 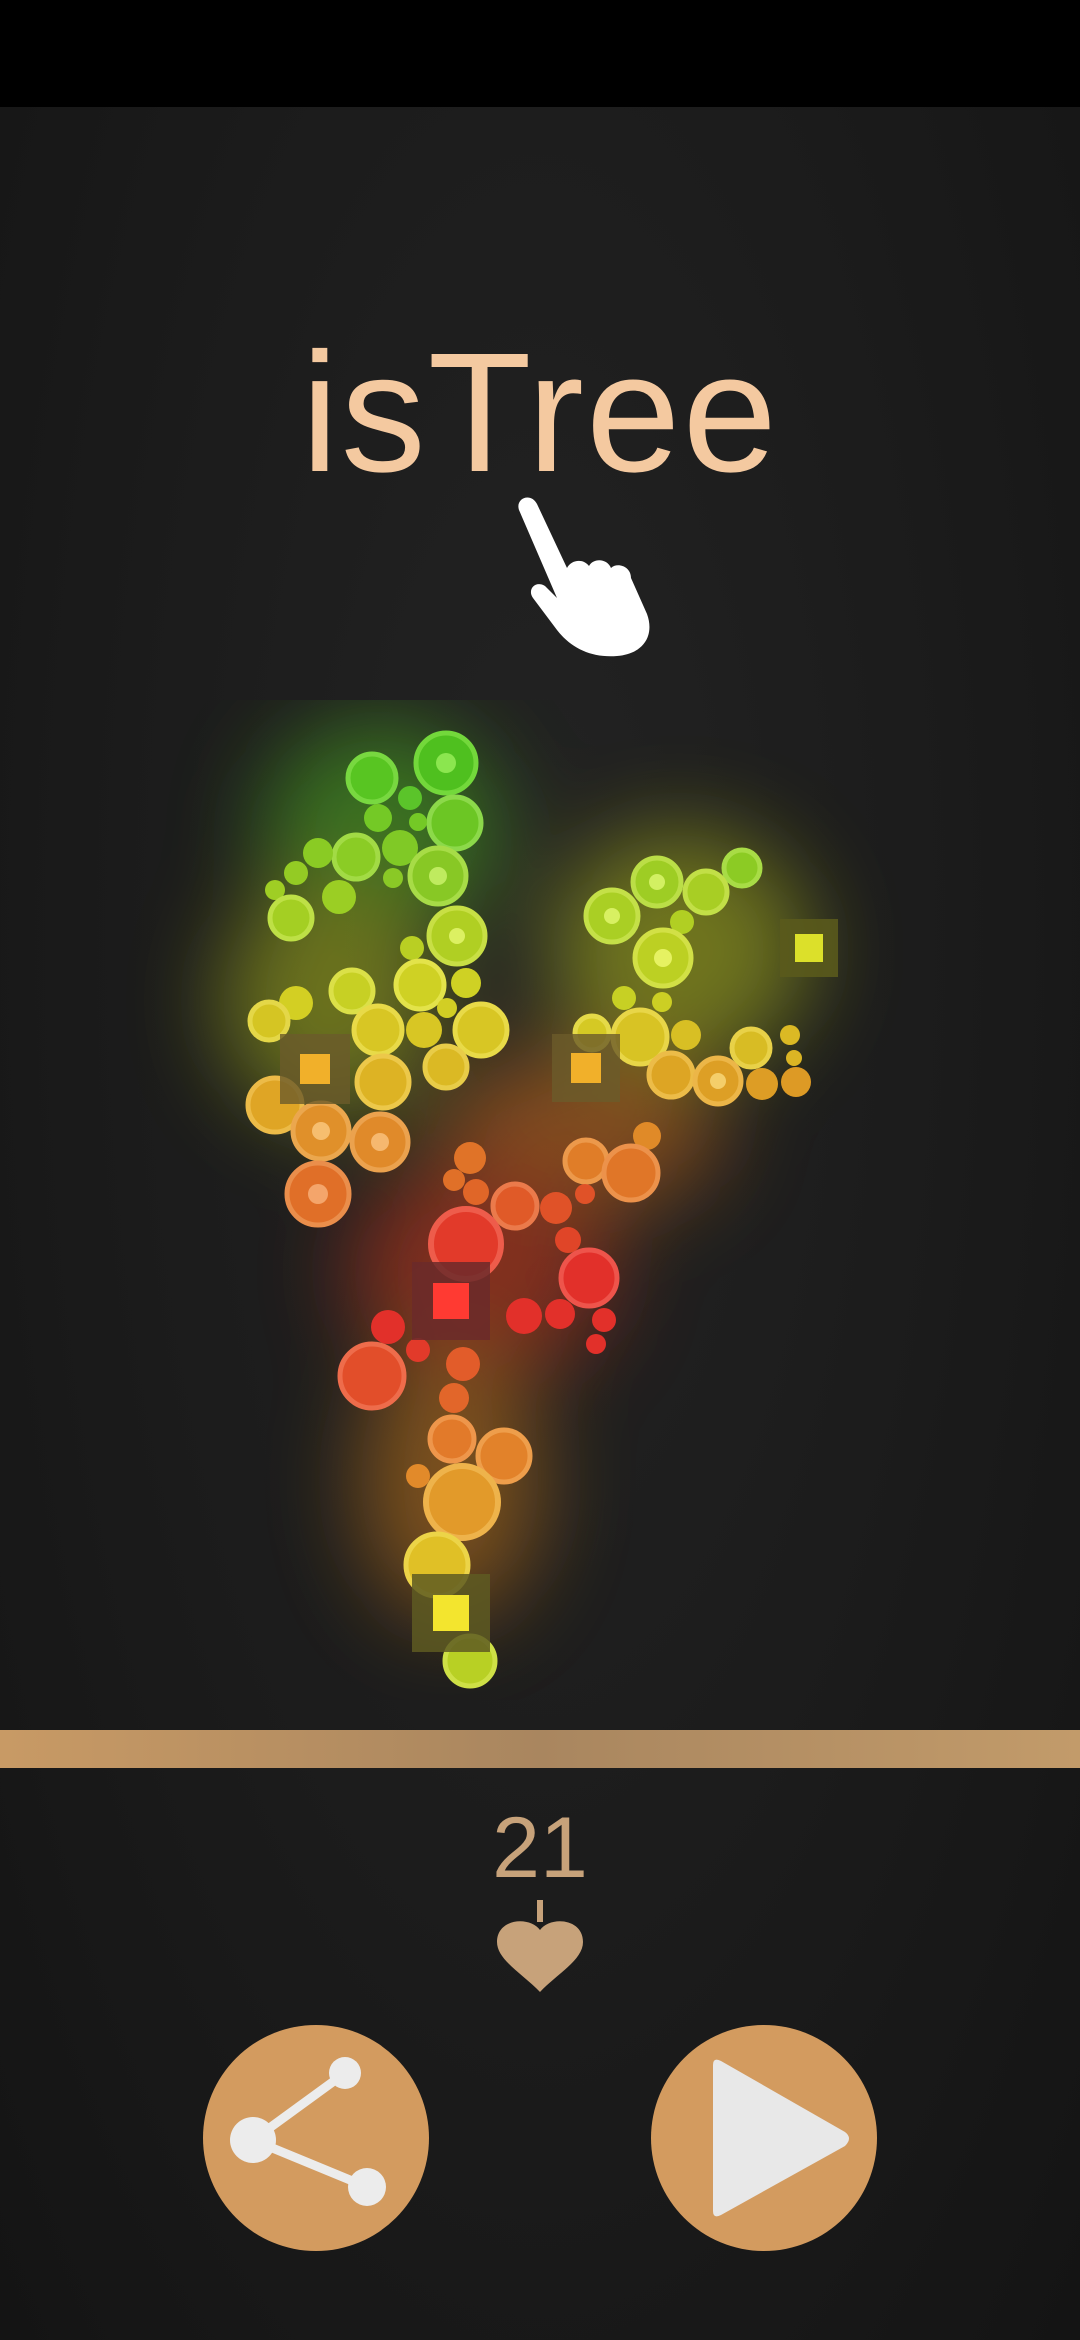 I want to click on game-title: isTree, so click(x=539, y=413).